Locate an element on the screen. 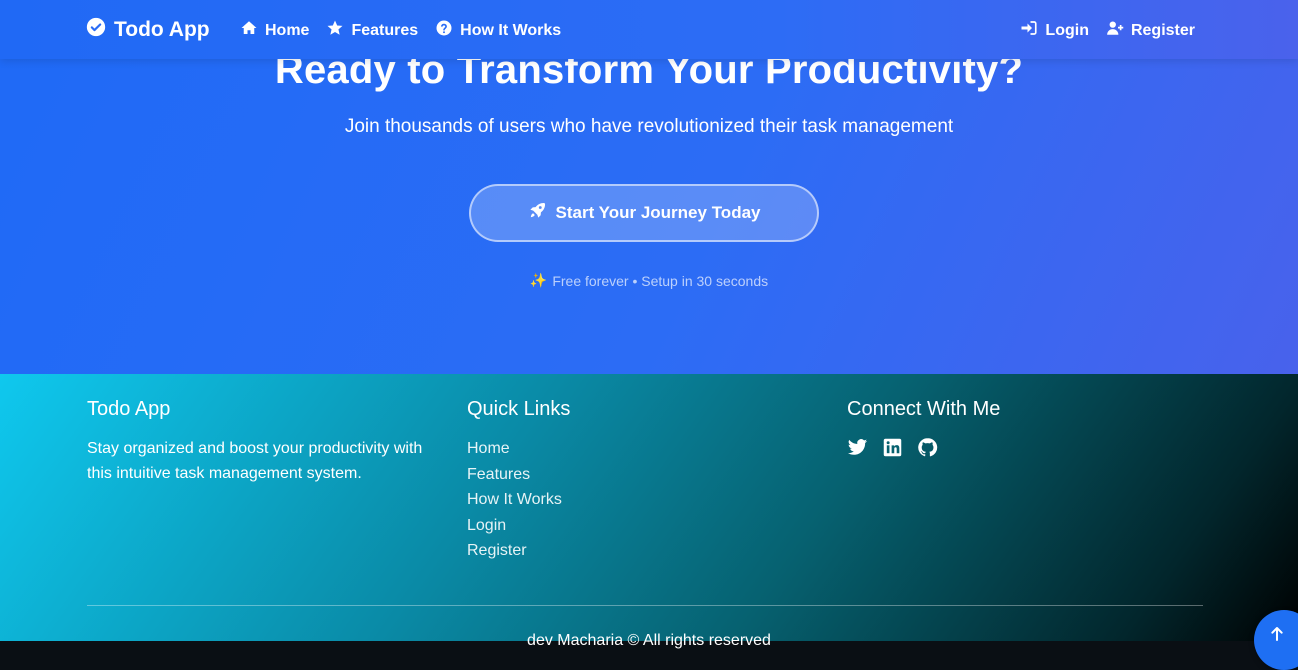 The height and width of the screenshot is (670, 1298). home-icon is located at coordinates (249, 30).